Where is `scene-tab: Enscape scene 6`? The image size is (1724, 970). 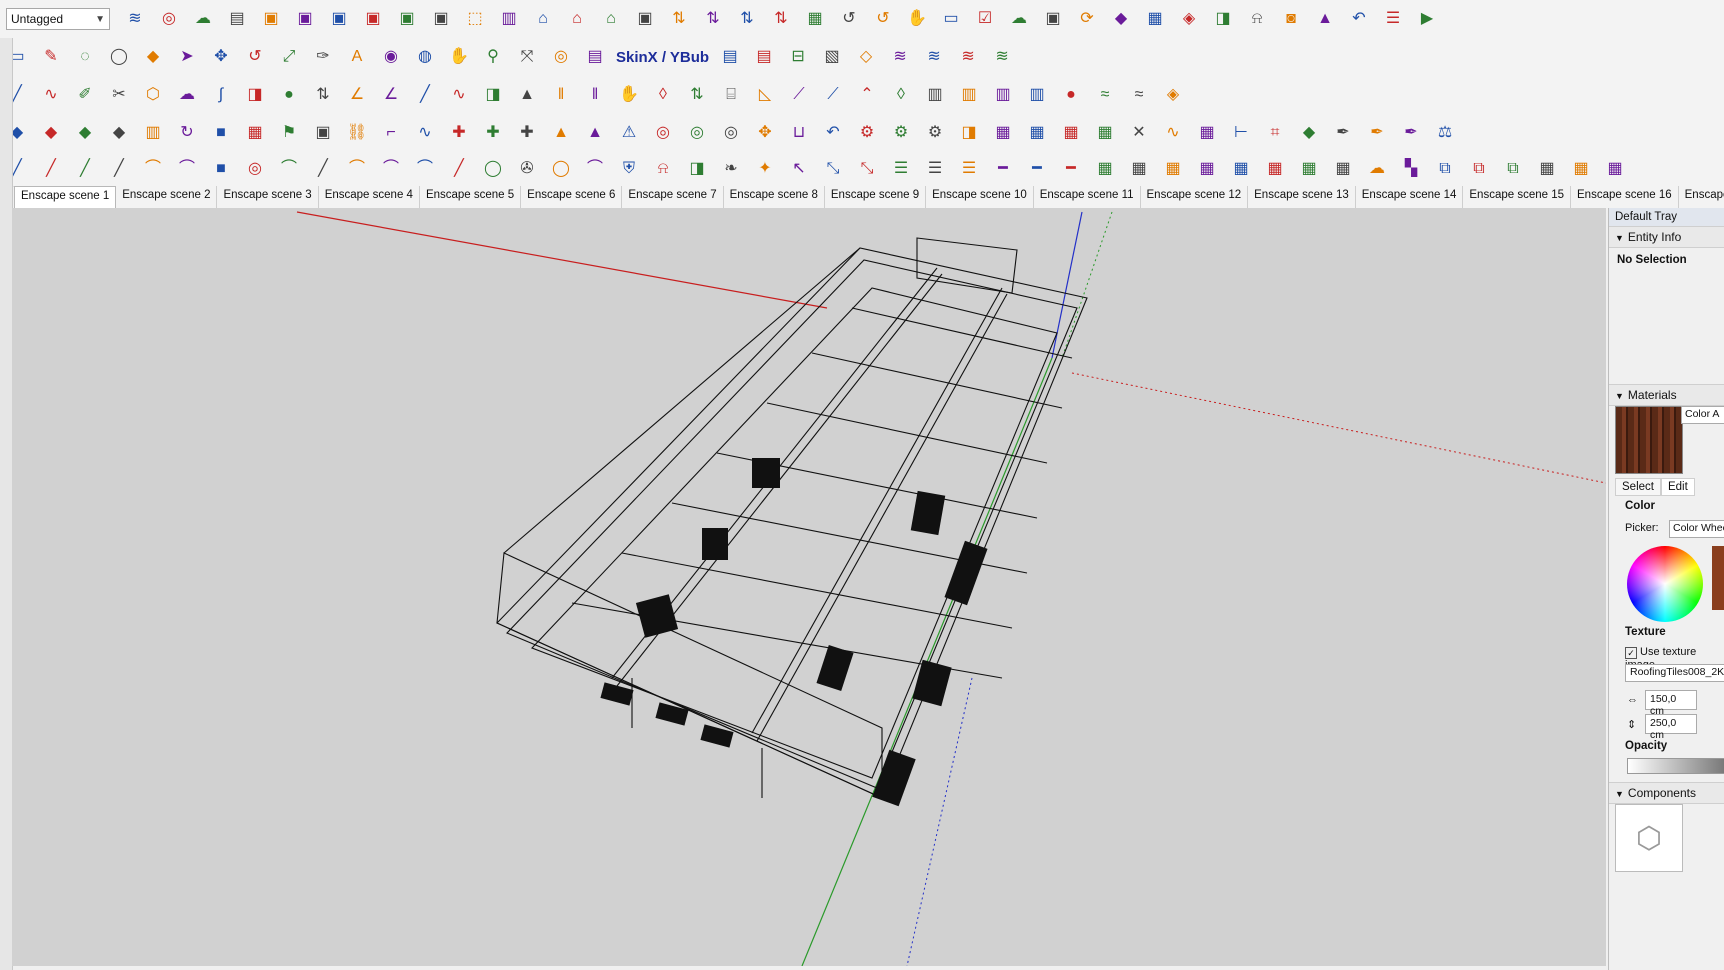
scene-tab: Enscape scene 6 is located at coordinates (572, 197).